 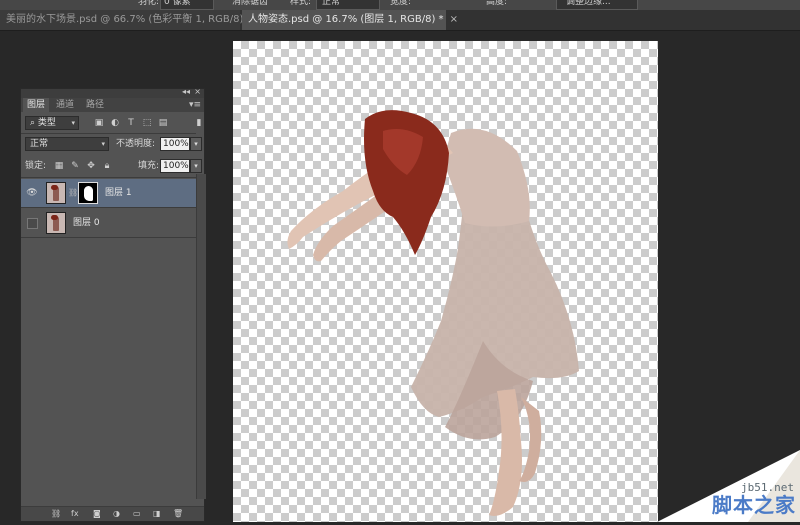 I want to click on opacity-label: 不透明度:, so click(x=136, y=144).